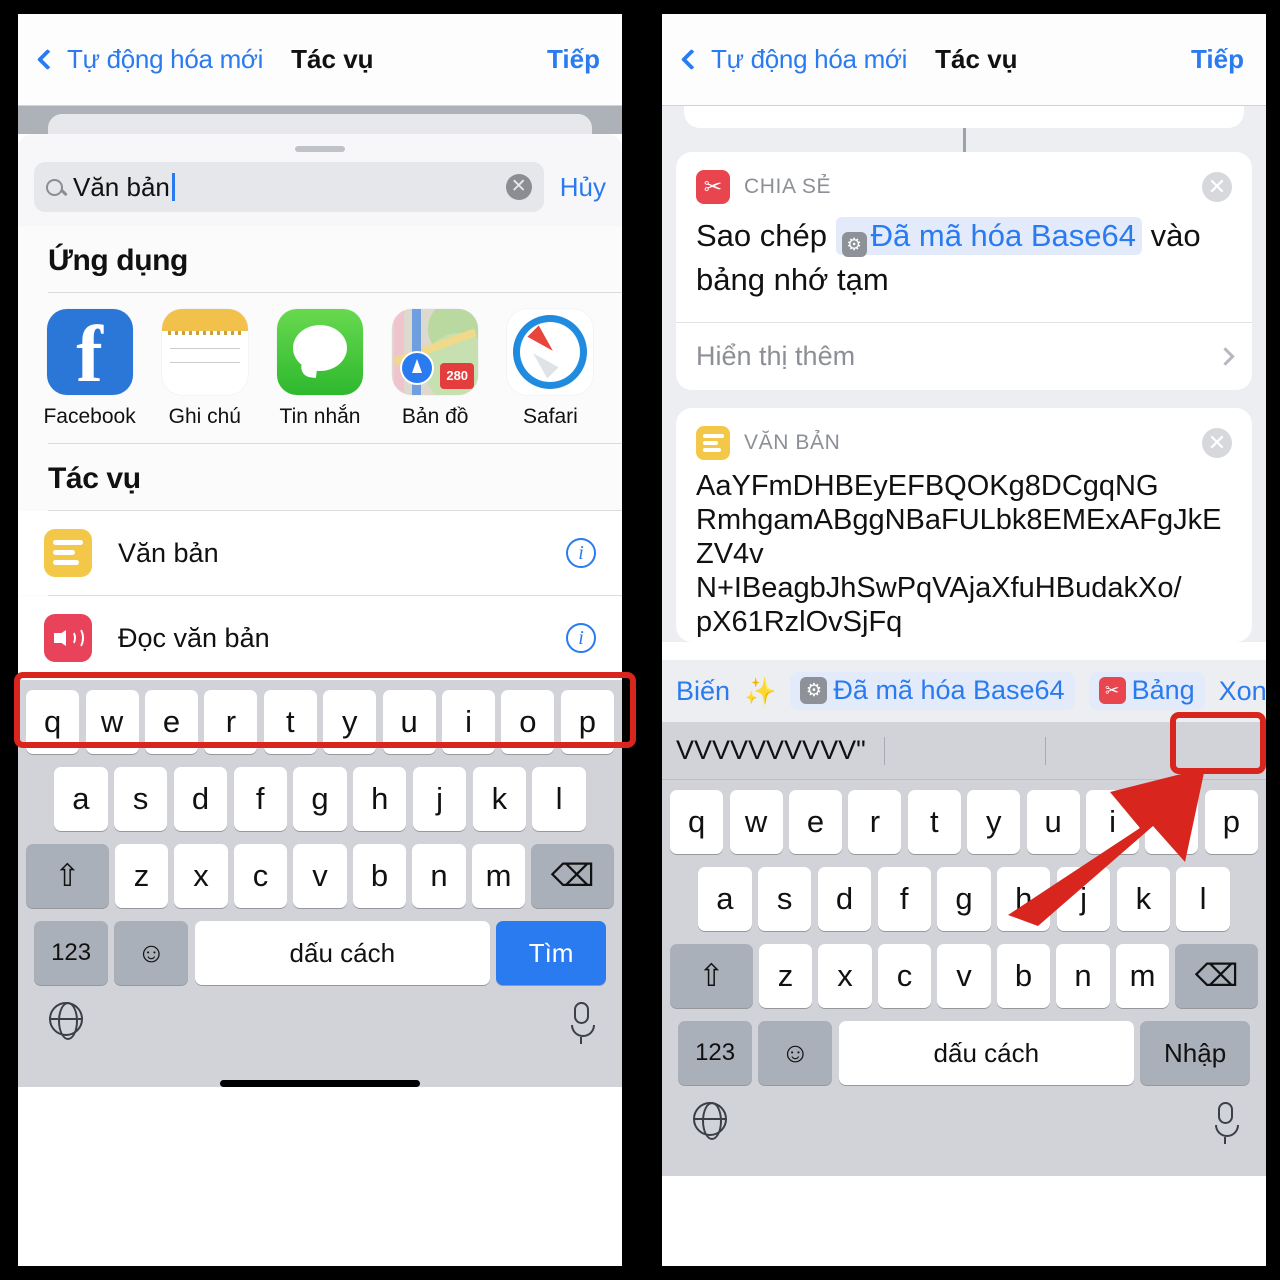 The image size is (1280, 1280). I want to click on action-row-text: Văn bản i, so click(320, 553).